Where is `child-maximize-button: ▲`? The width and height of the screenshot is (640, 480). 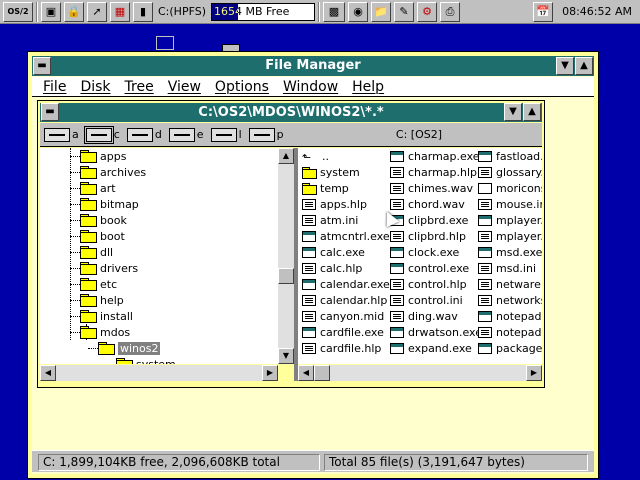 child-maximize-button: ▲ is located at coordinates (532, 112).